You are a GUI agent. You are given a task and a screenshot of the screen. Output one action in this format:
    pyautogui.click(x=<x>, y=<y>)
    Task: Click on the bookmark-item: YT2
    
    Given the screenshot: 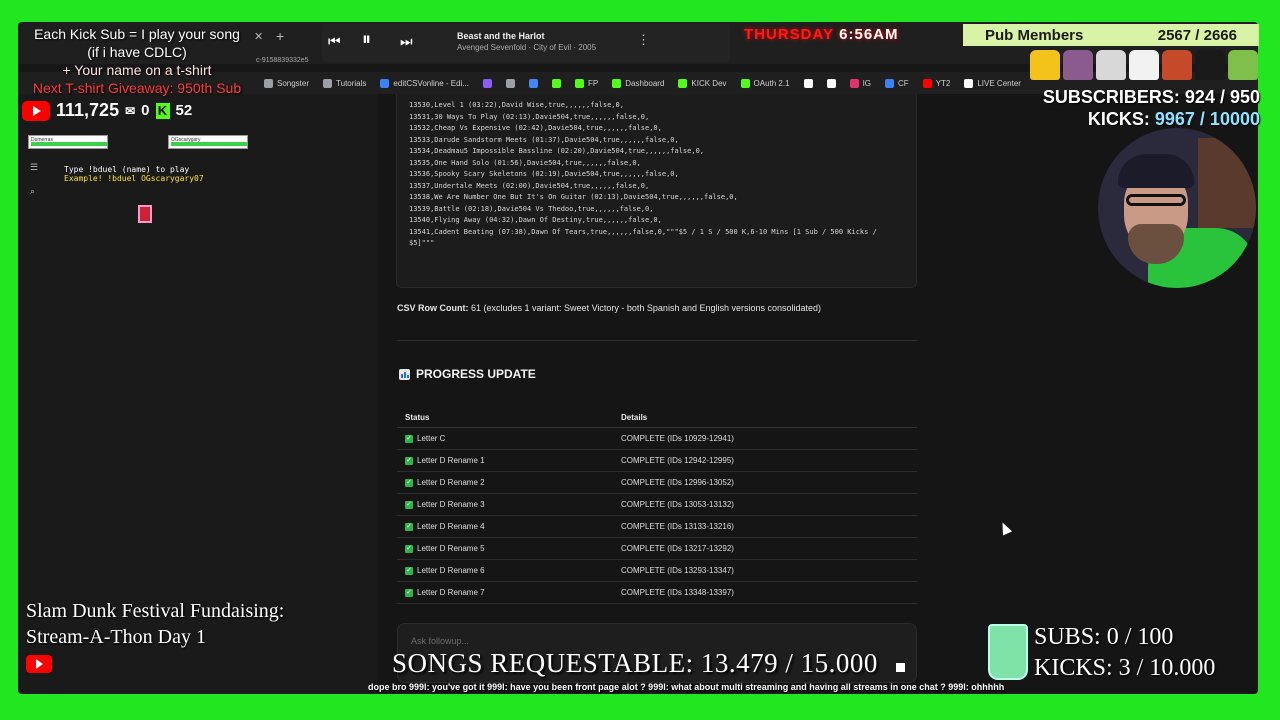 What is the action you would take?
    pyautogui.click(x=936, y=83)
    